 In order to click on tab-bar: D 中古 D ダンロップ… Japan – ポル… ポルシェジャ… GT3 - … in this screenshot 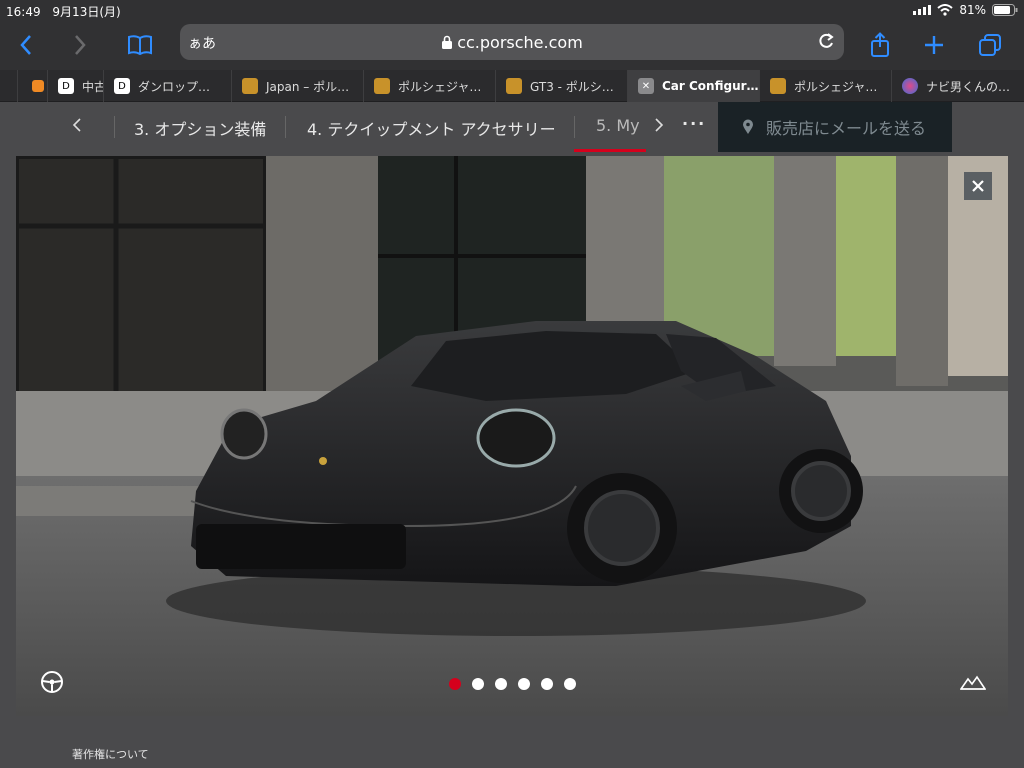, I will do `click(512, 86)`.